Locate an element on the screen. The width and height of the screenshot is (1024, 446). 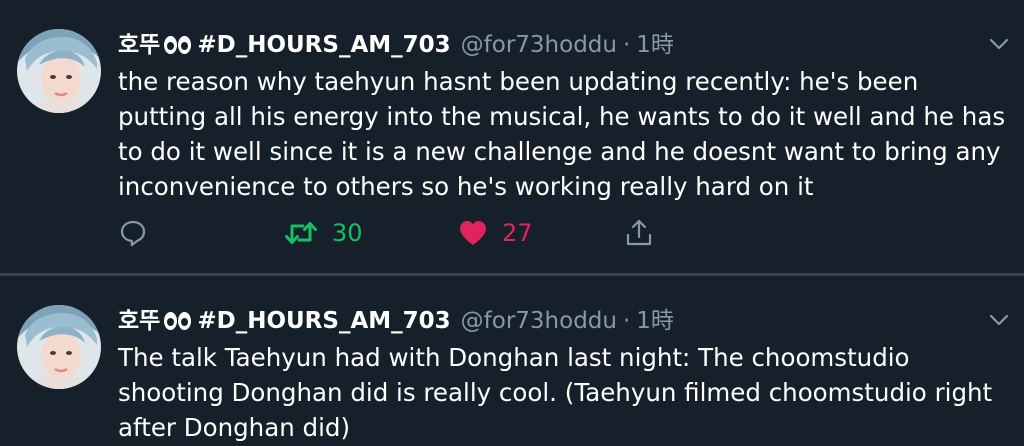
tweet-actions: 30 27 is located at coordinates (398, 233).